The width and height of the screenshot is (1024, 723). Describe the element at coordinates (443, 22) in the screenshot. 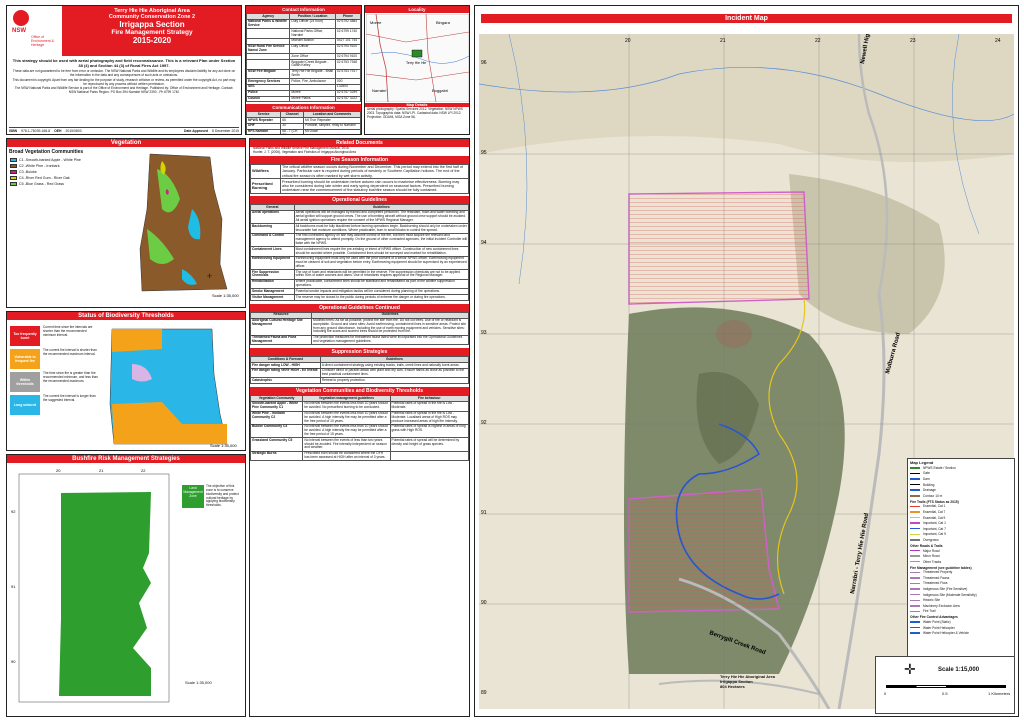

I see `locality-town-1: Bingara` at that location.